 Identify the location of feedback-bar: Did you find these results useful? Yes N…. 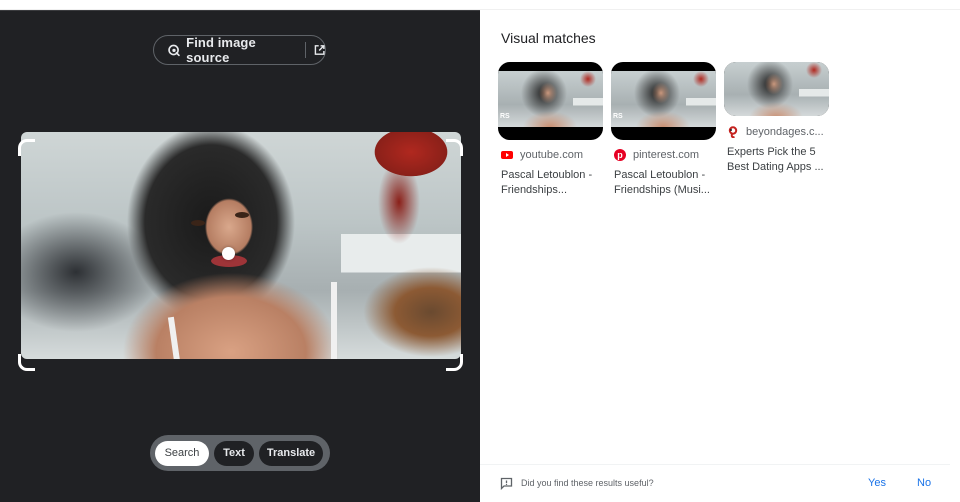
(715, 483).